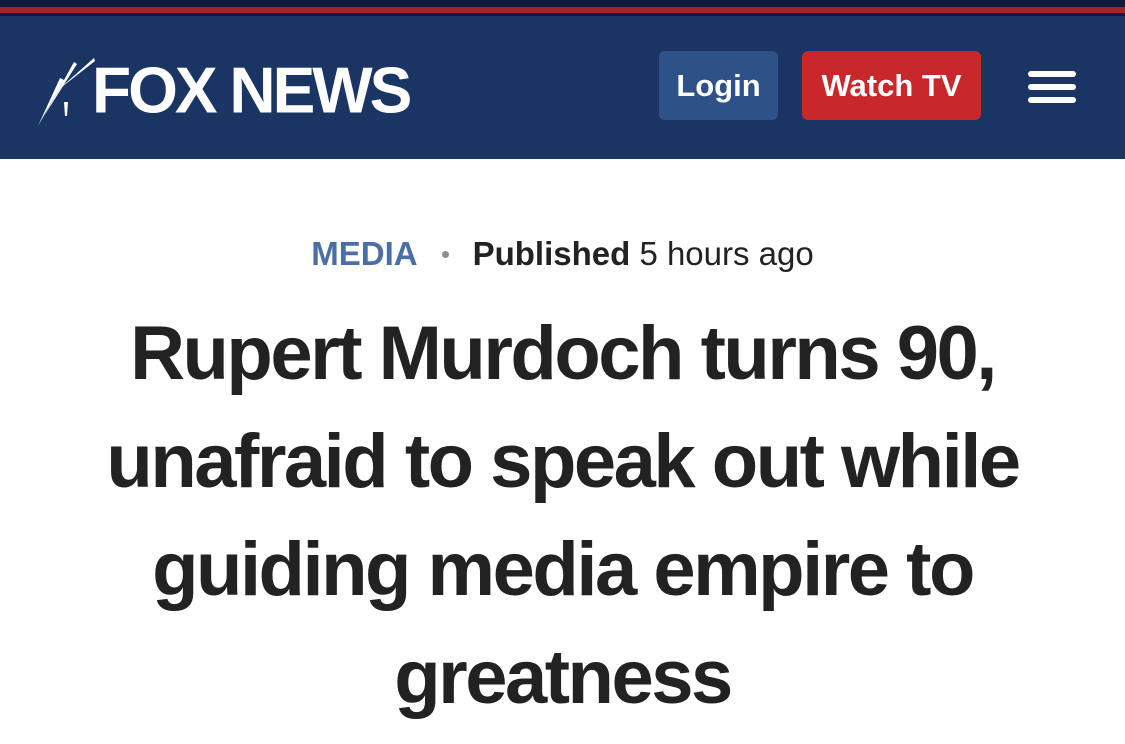  I want to click on article-meta: MEDIA Published 5 hours ago, so click(562, 254).